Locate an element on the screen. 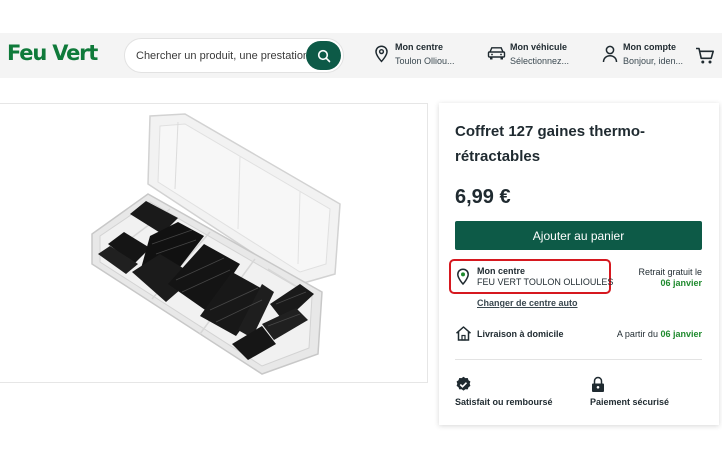 Image resolution: width=722 pixels, height=460 pixels. change-store-link: Changer de centre auto is located at coordinates (527, 303).